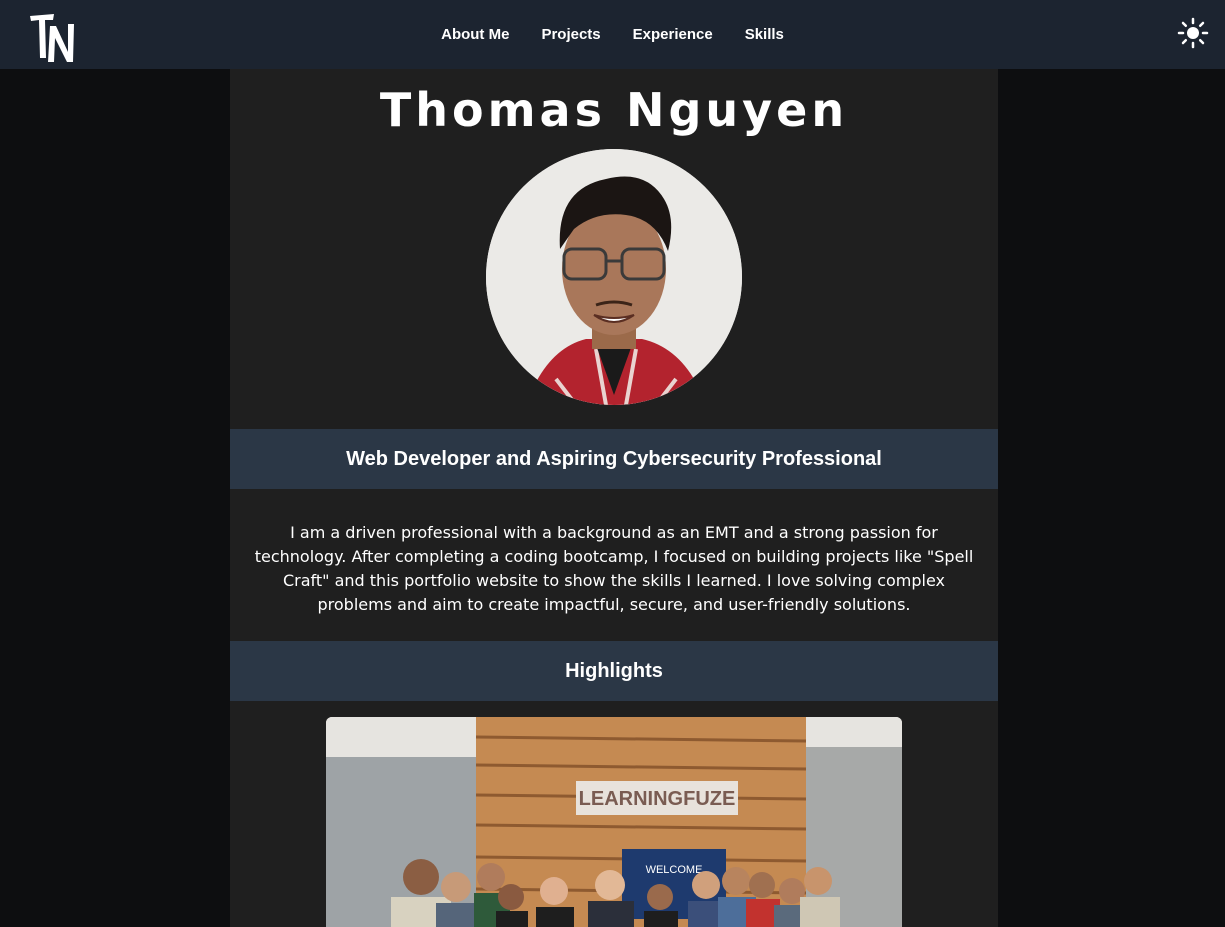 This screenshot has width=1225, height=927. Describe the element at coordinates (570, 34) in the screenshot. I see `nav-projects: Projects` at that location.